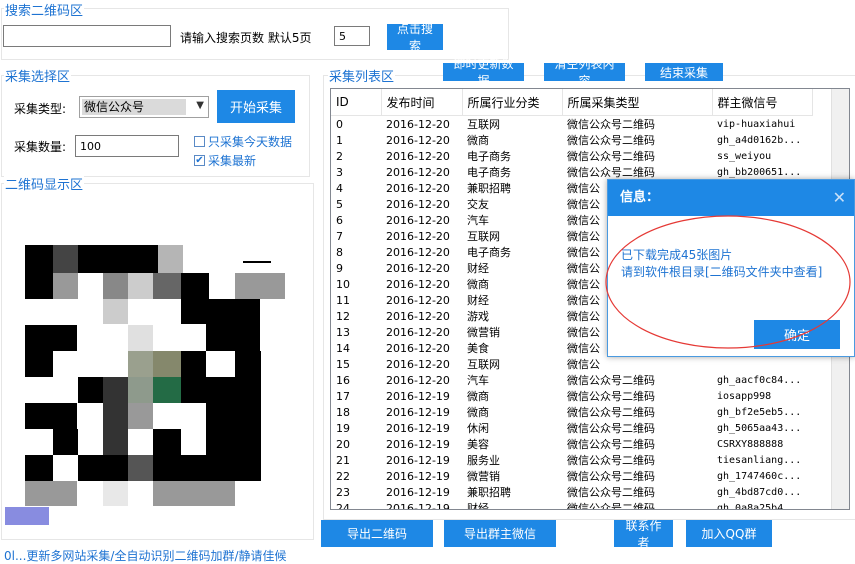 The height and width of the screenshot is (564, 855). Describe the element at coordinates (583, 364) in the screenshot. I see `table-cell: 微信公` at that location.